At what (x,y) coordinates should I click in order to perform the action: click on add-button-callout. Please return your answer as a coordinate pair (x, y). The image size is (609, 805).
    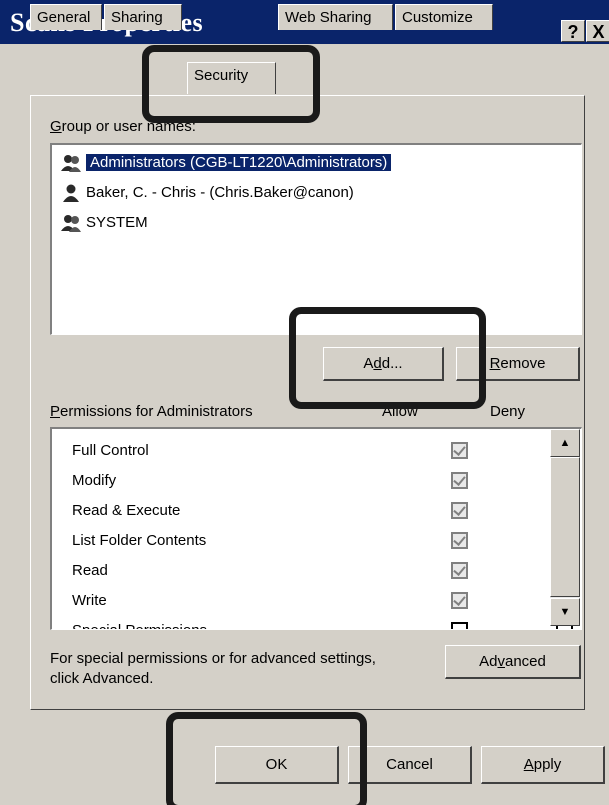
    Looking at the image, I should click on (387, 358).